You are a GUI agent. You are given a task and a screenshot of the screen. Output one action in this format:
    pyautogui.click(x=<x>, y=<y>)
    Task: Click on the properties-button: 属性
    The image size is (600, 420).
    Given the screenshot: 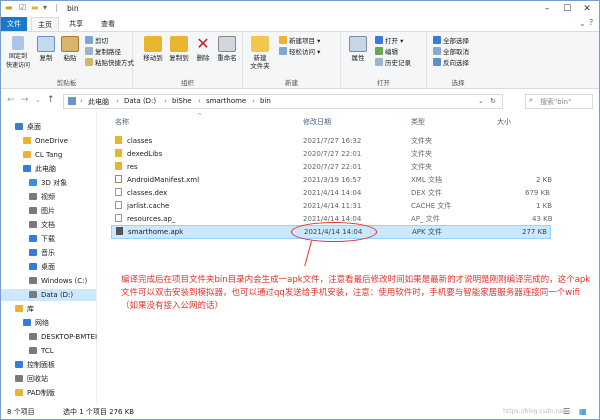 What is the action you would take?
    pyautogui.click(x=358, y=49)
    